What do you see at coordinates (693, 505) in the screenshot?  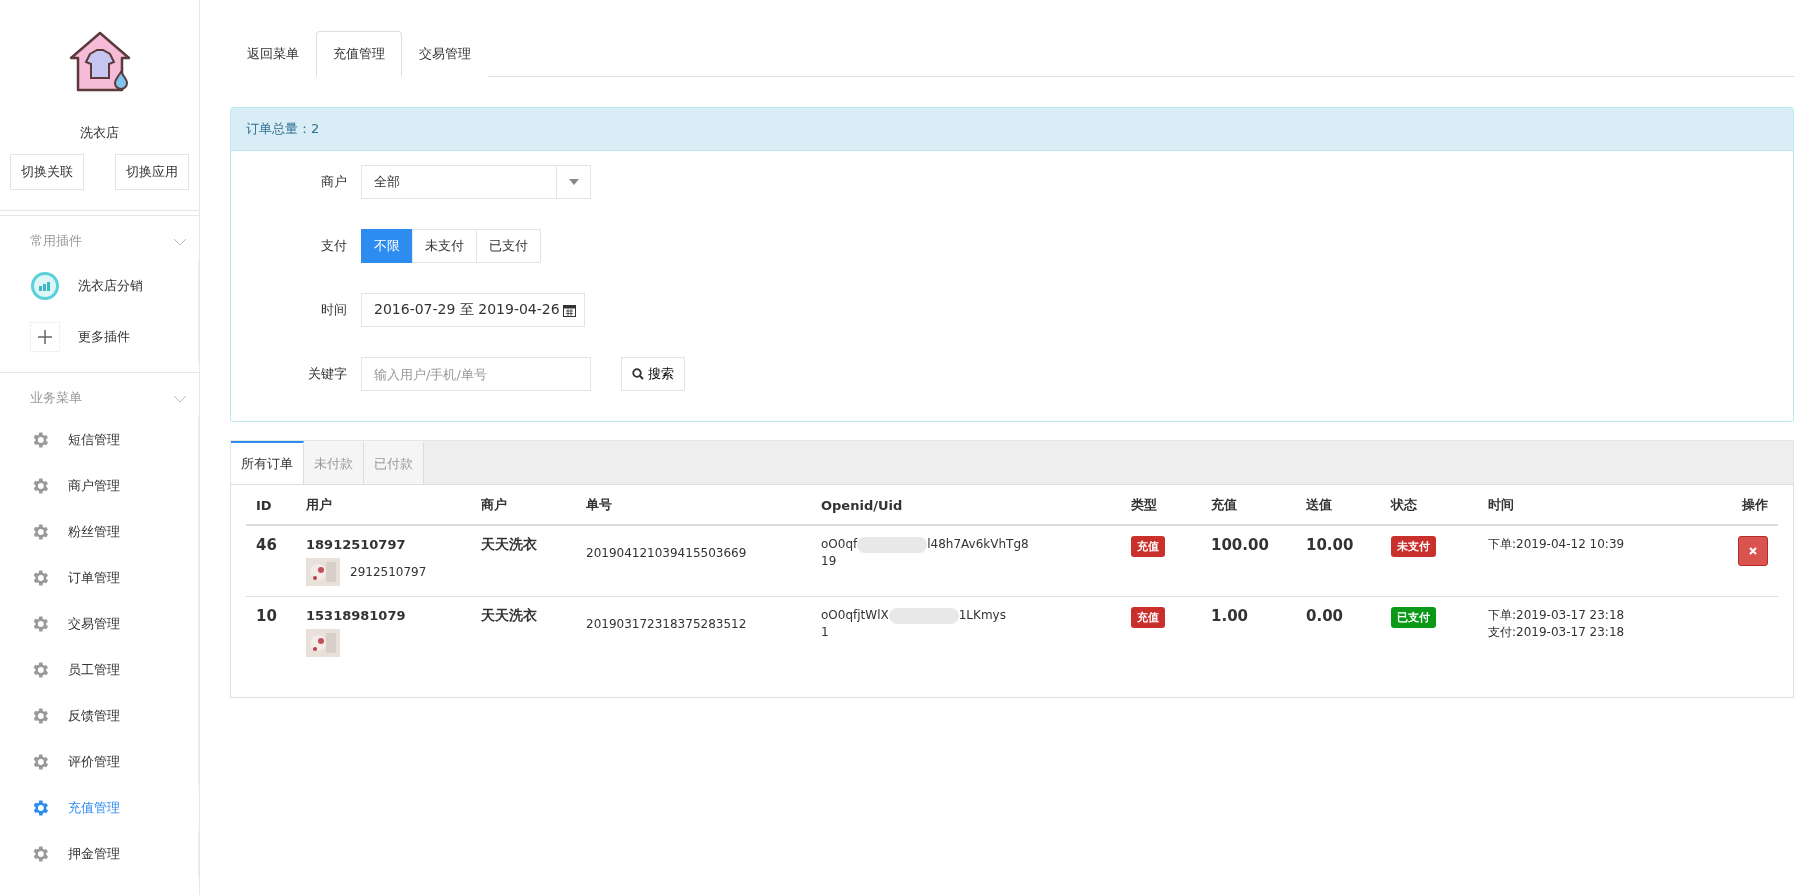 I see `column-header: 单号` at bounding box center [693, 505].